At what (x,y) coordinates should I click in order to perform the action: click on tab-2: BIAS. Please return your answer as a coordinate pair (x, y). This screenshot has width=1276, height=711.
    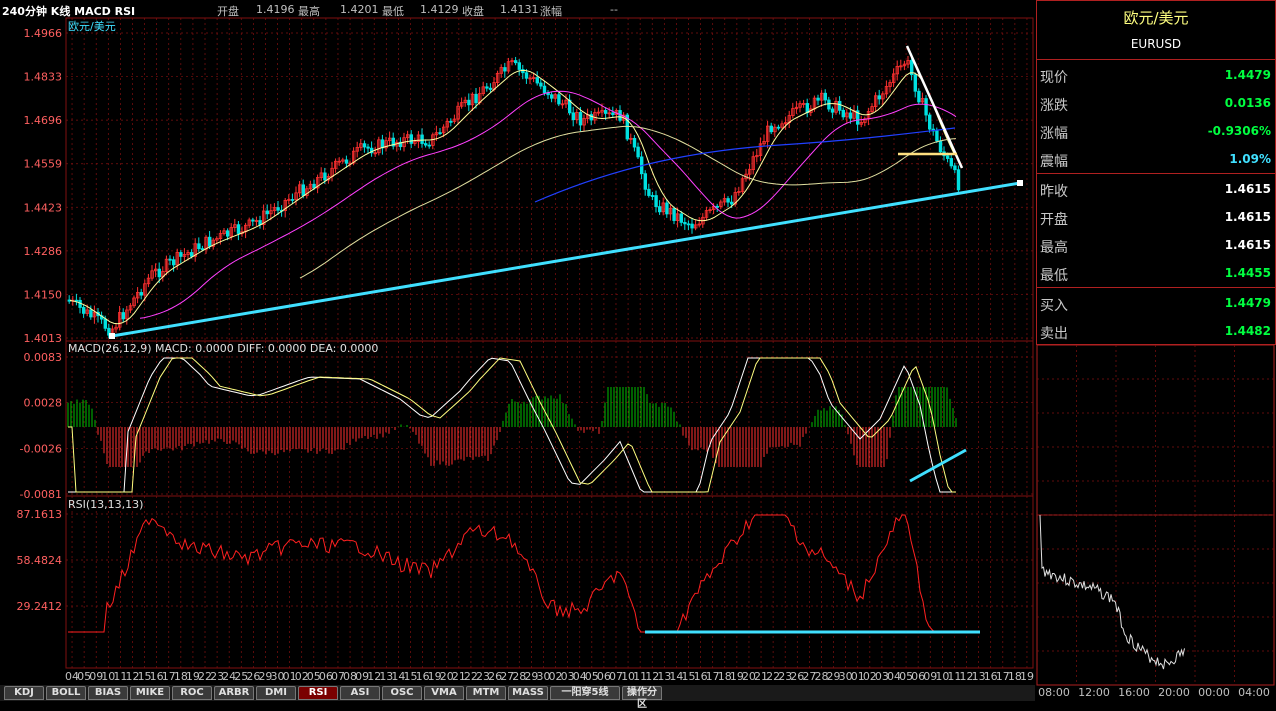
    Looking at the image, I should click on (108, 693).